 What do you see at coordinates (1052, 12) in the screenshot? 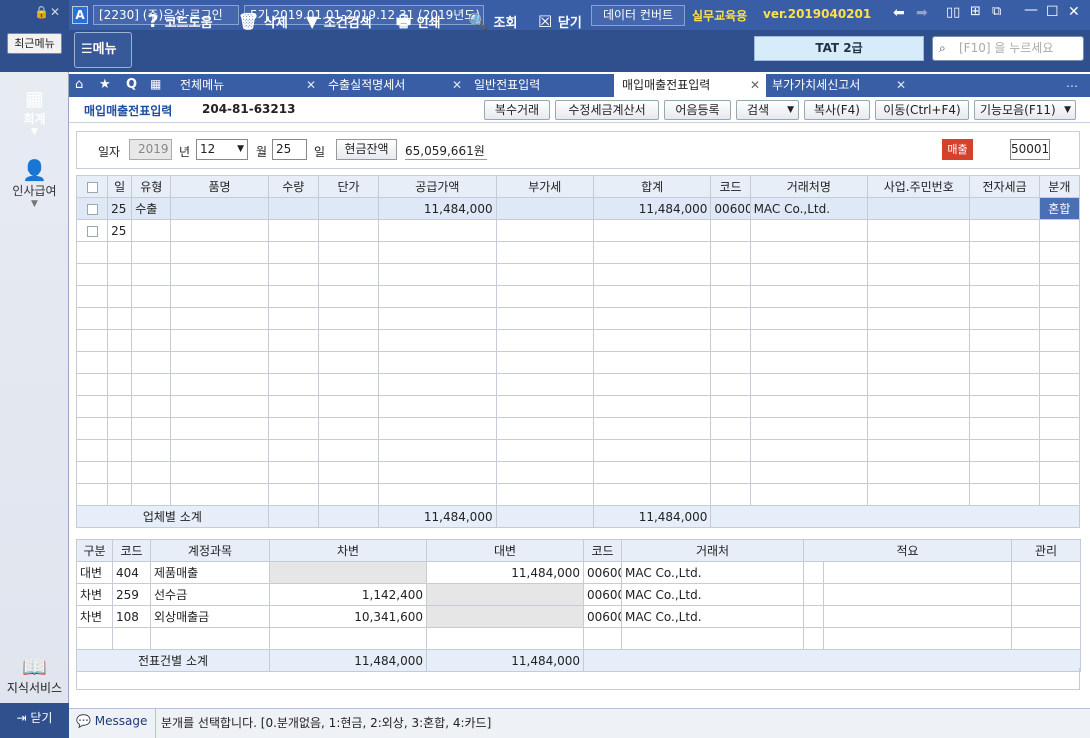
I see `maximize-icon: ☐` at bounding box center [1052, 12].